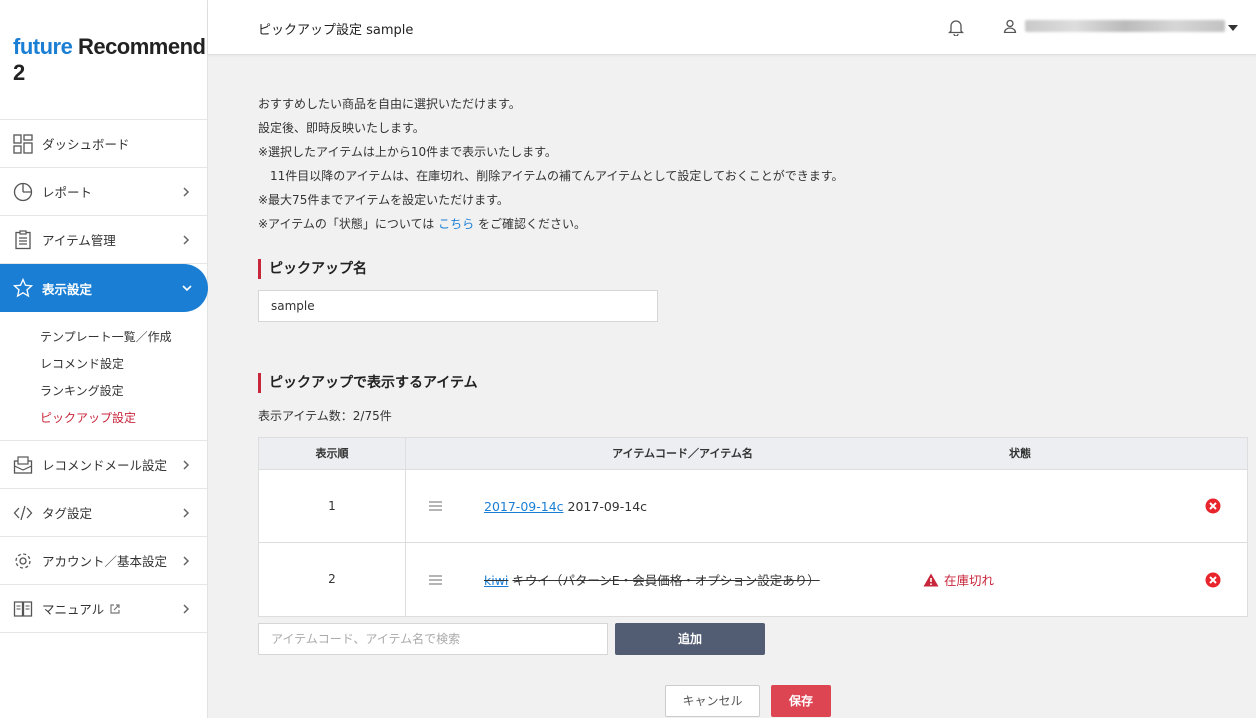  I want to click on user-menu, so click(1114, 26).